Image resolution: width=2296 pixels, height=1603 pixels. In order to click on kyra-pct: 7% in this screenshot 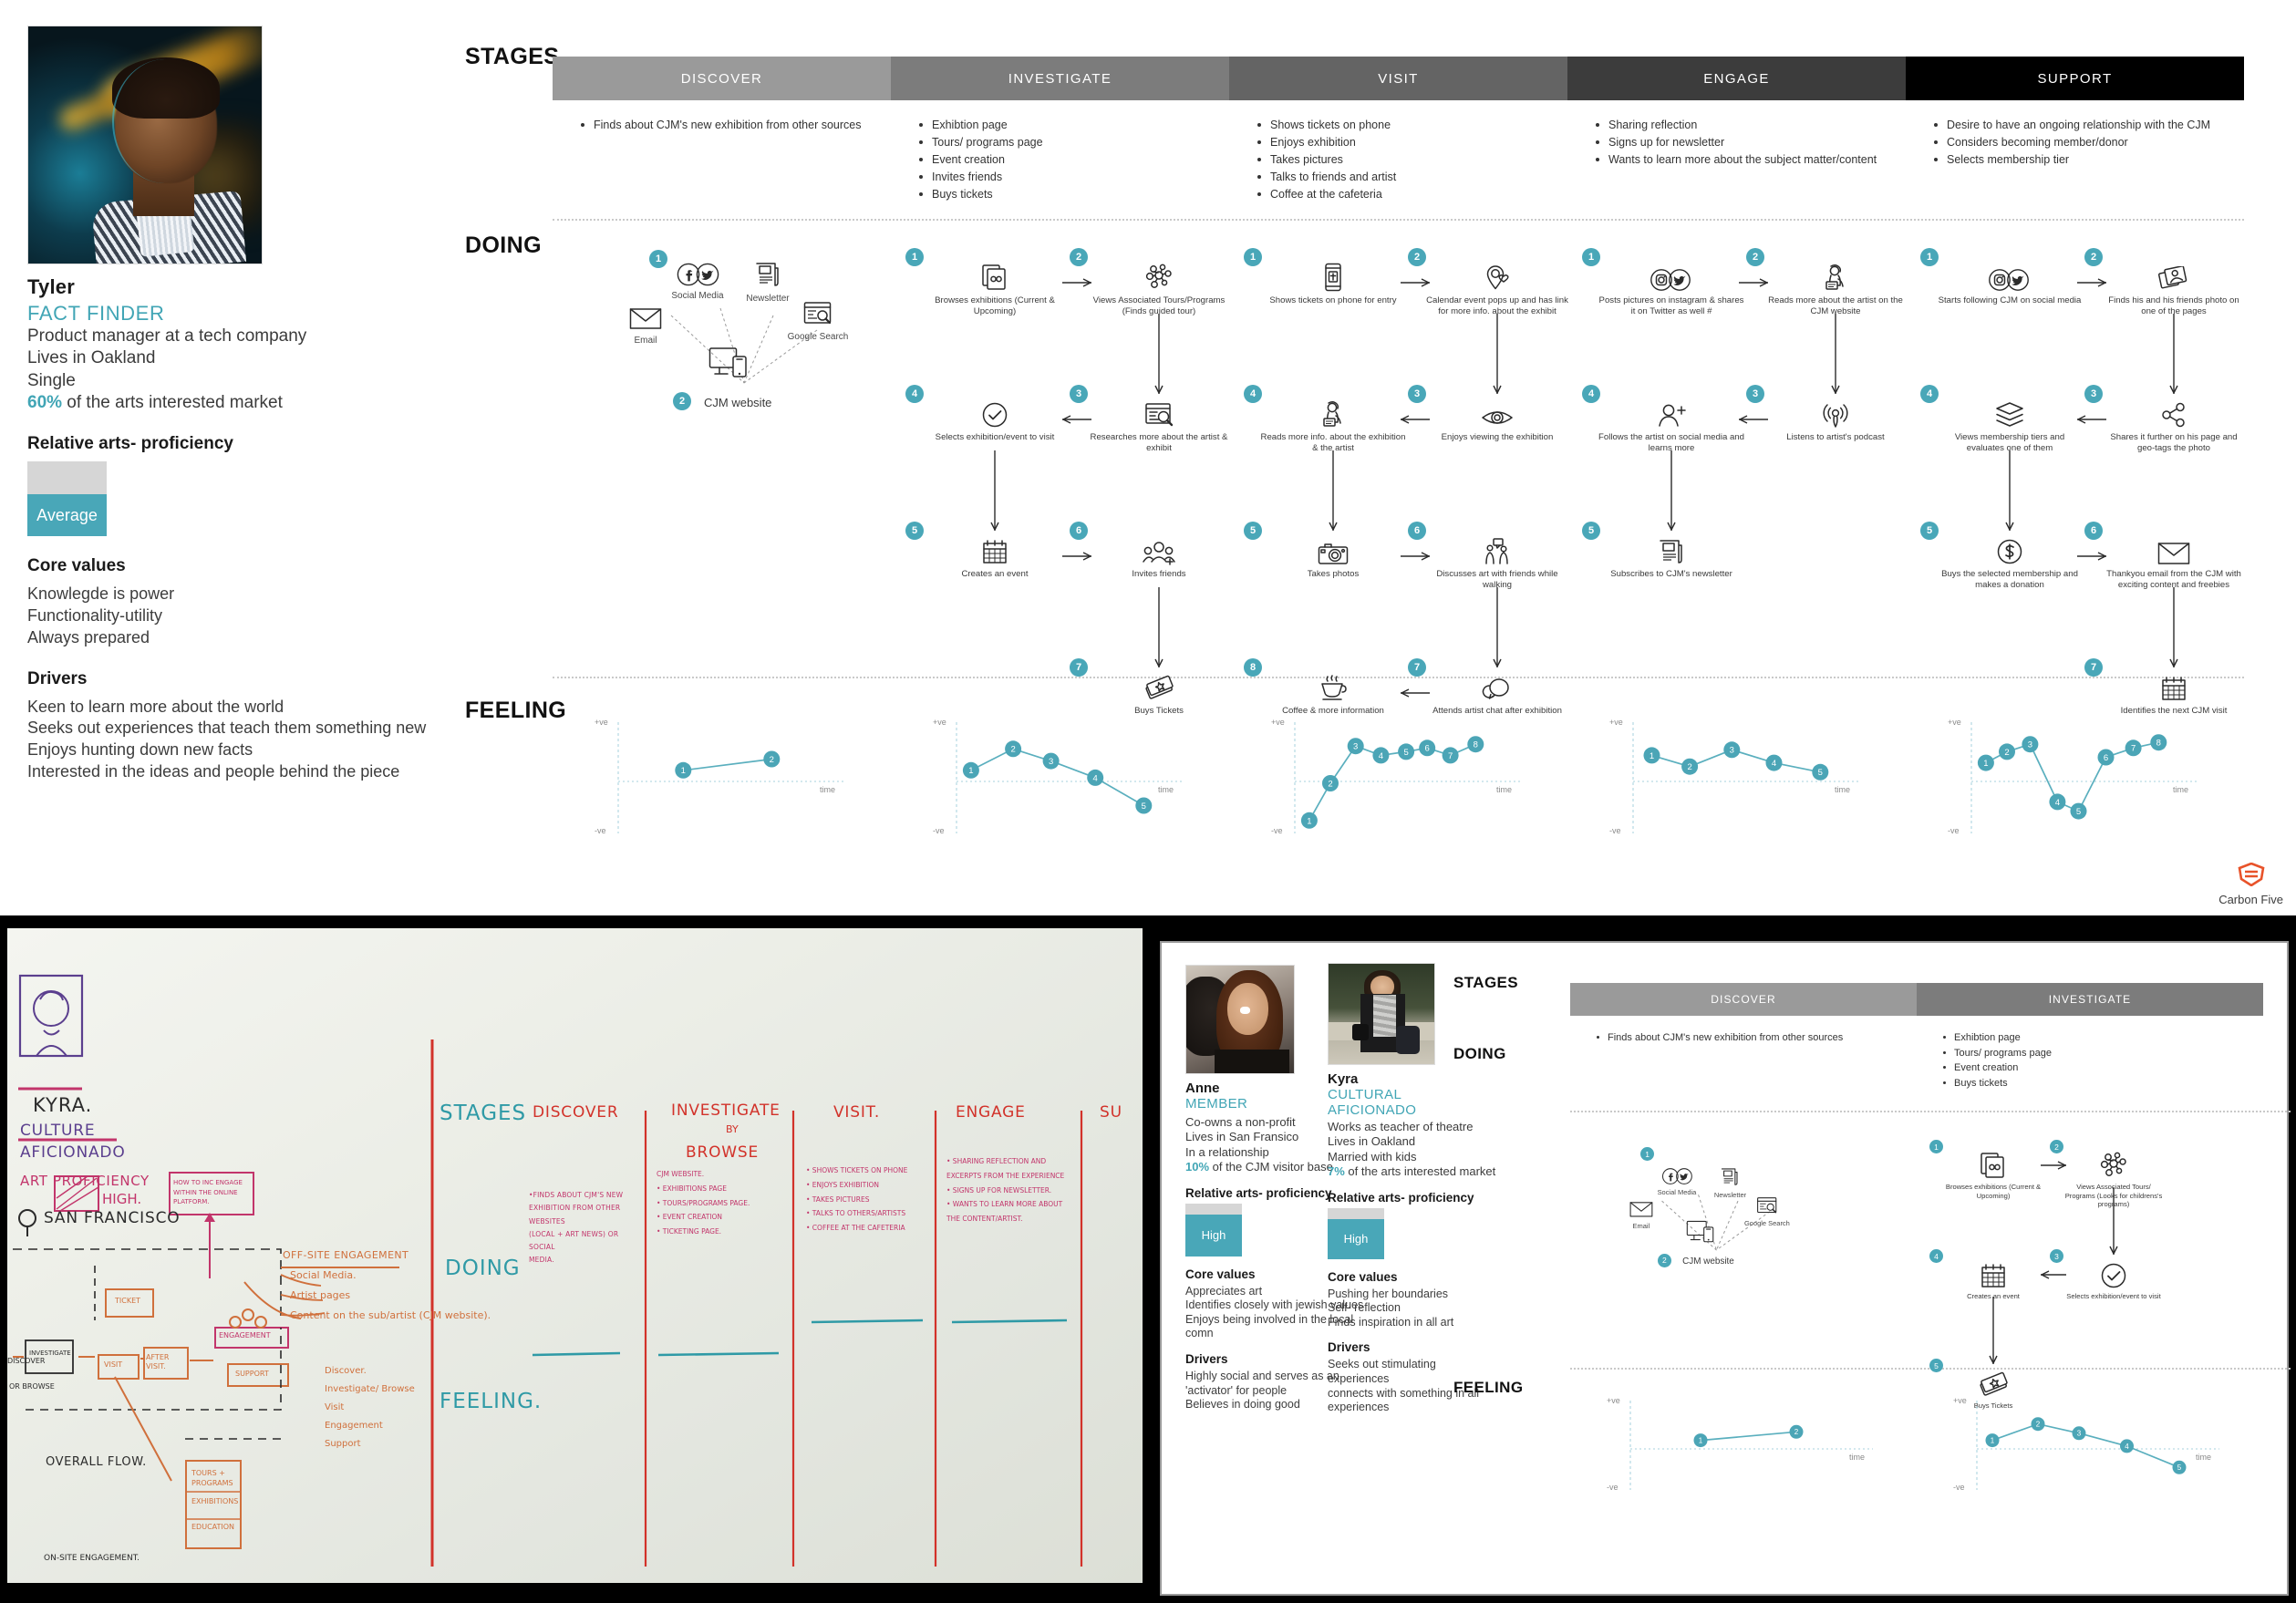, I will do `click(1336, 1171)`.